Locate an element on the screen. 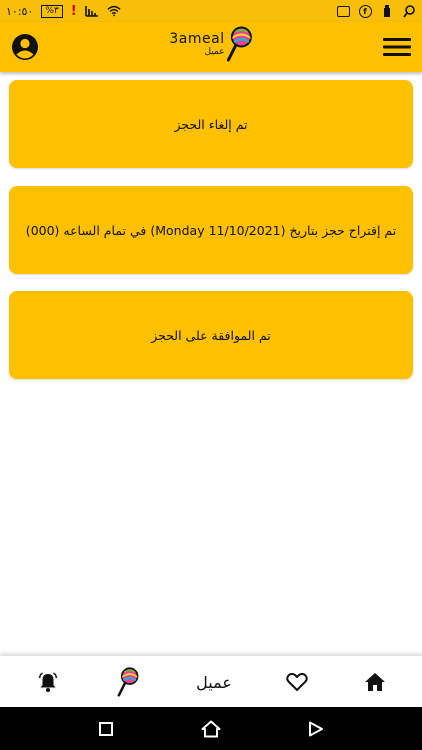  recents-button is located at coordinates (106, 728).